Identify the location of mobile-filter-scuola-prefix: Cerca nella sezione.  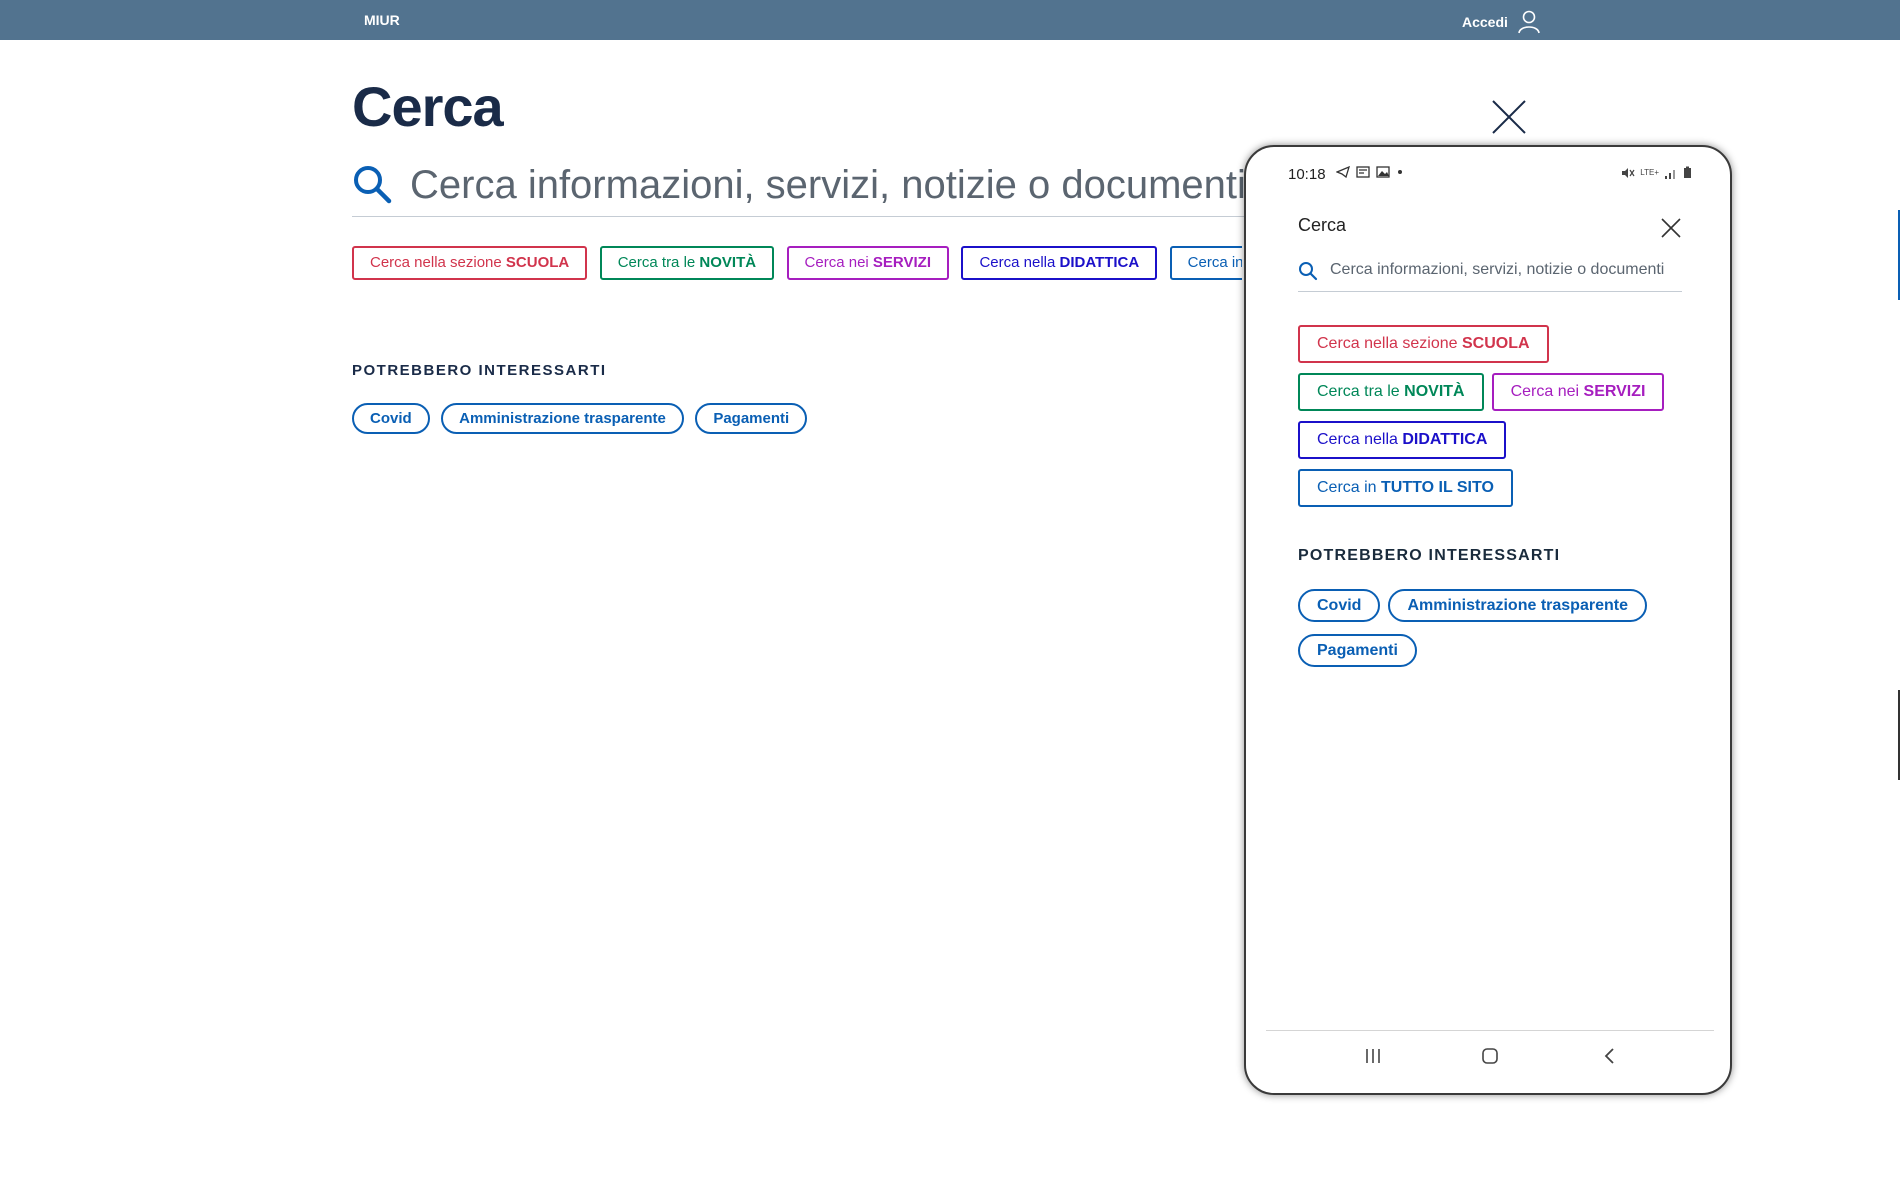
(1389, 343).